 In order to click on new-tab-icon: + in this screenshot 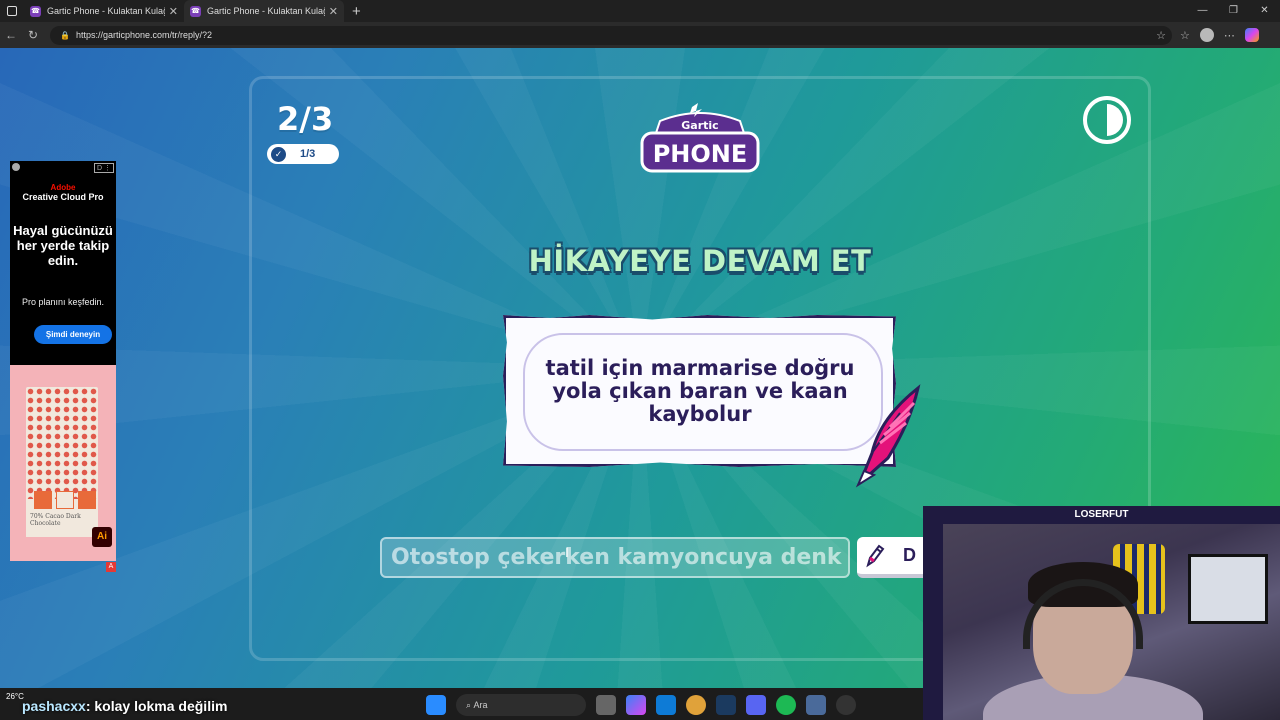, I will do `click(356, 11)`.